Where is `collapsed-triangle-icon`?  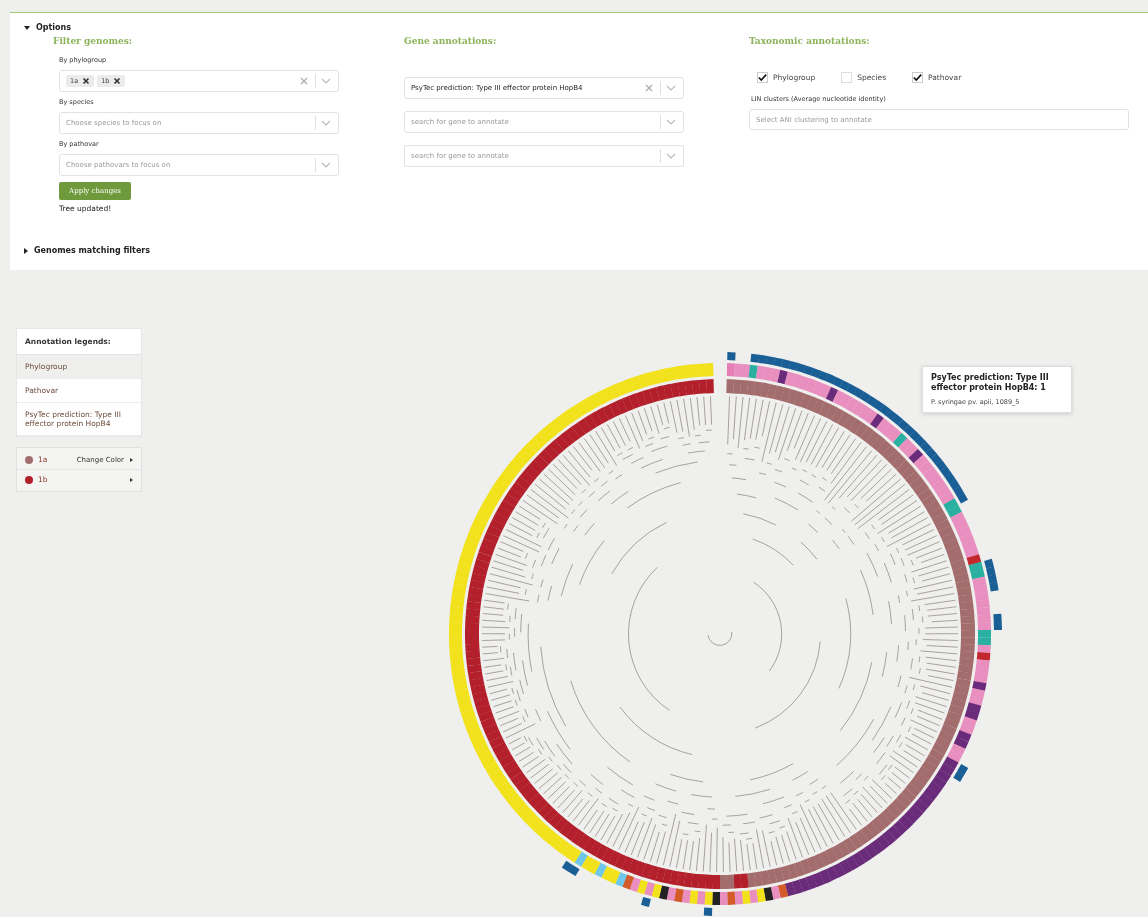
collapsed-triangle-icon is located at coordinates (26, 250).